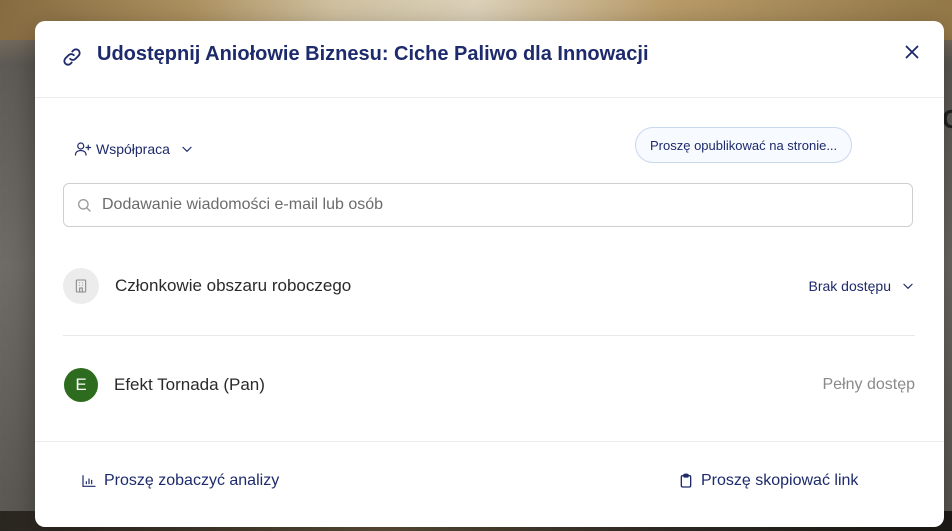 This screenshot has height=531, width=952. Describe the element at coordinates (84, 205) in the screenshot. I see `search-icon` at that location.